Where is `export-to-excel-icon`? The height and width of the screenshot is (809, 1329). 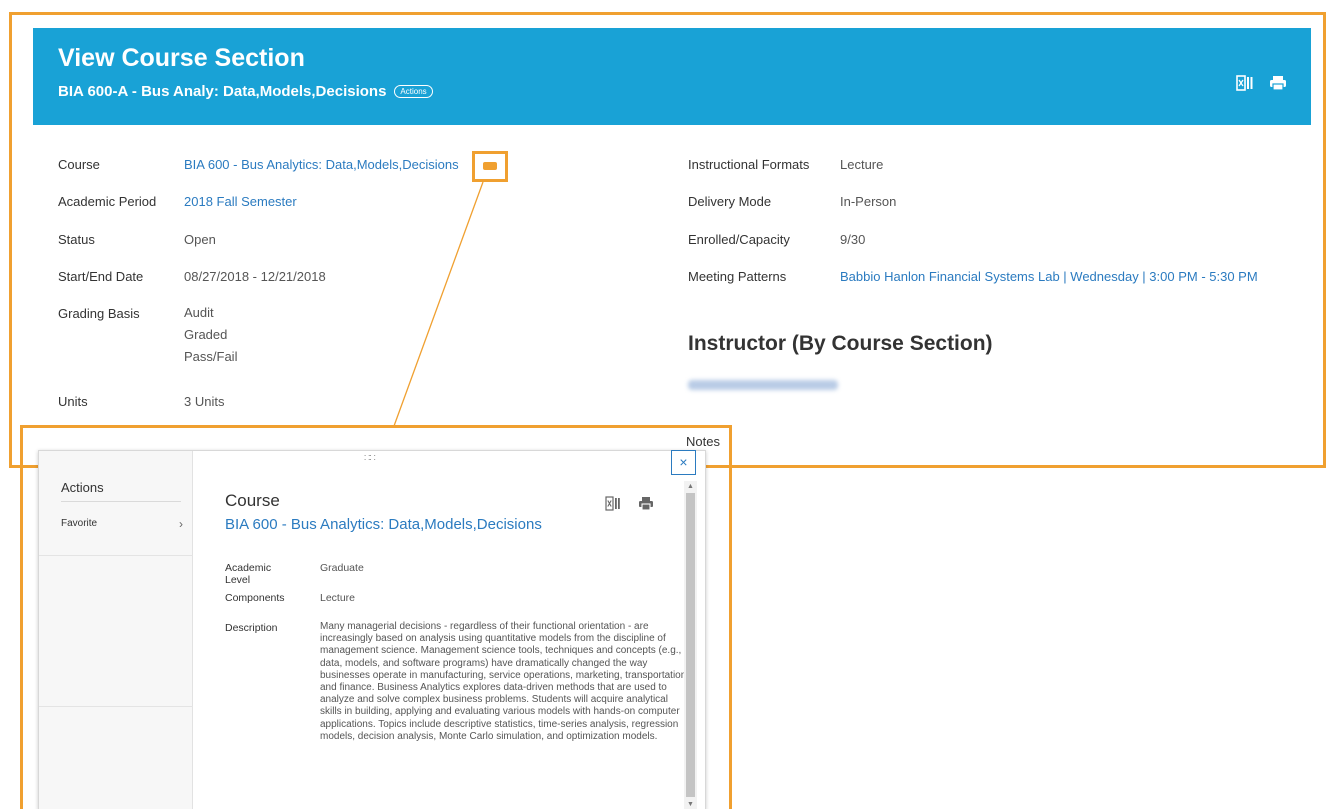
export-to-excel-icon is located at coordinates (613, 504).